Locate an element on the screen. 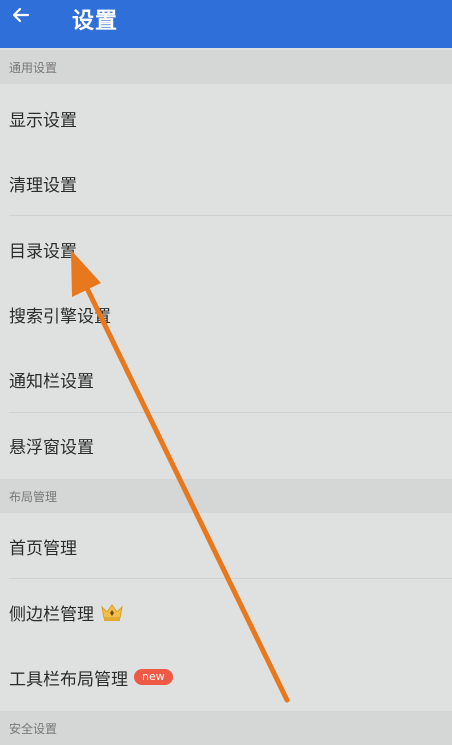 Image resolution: width=452 pixels, height=745 pixels. settings-item-notification-bar: 通知栏设置 is located at coordinates (226, 379).